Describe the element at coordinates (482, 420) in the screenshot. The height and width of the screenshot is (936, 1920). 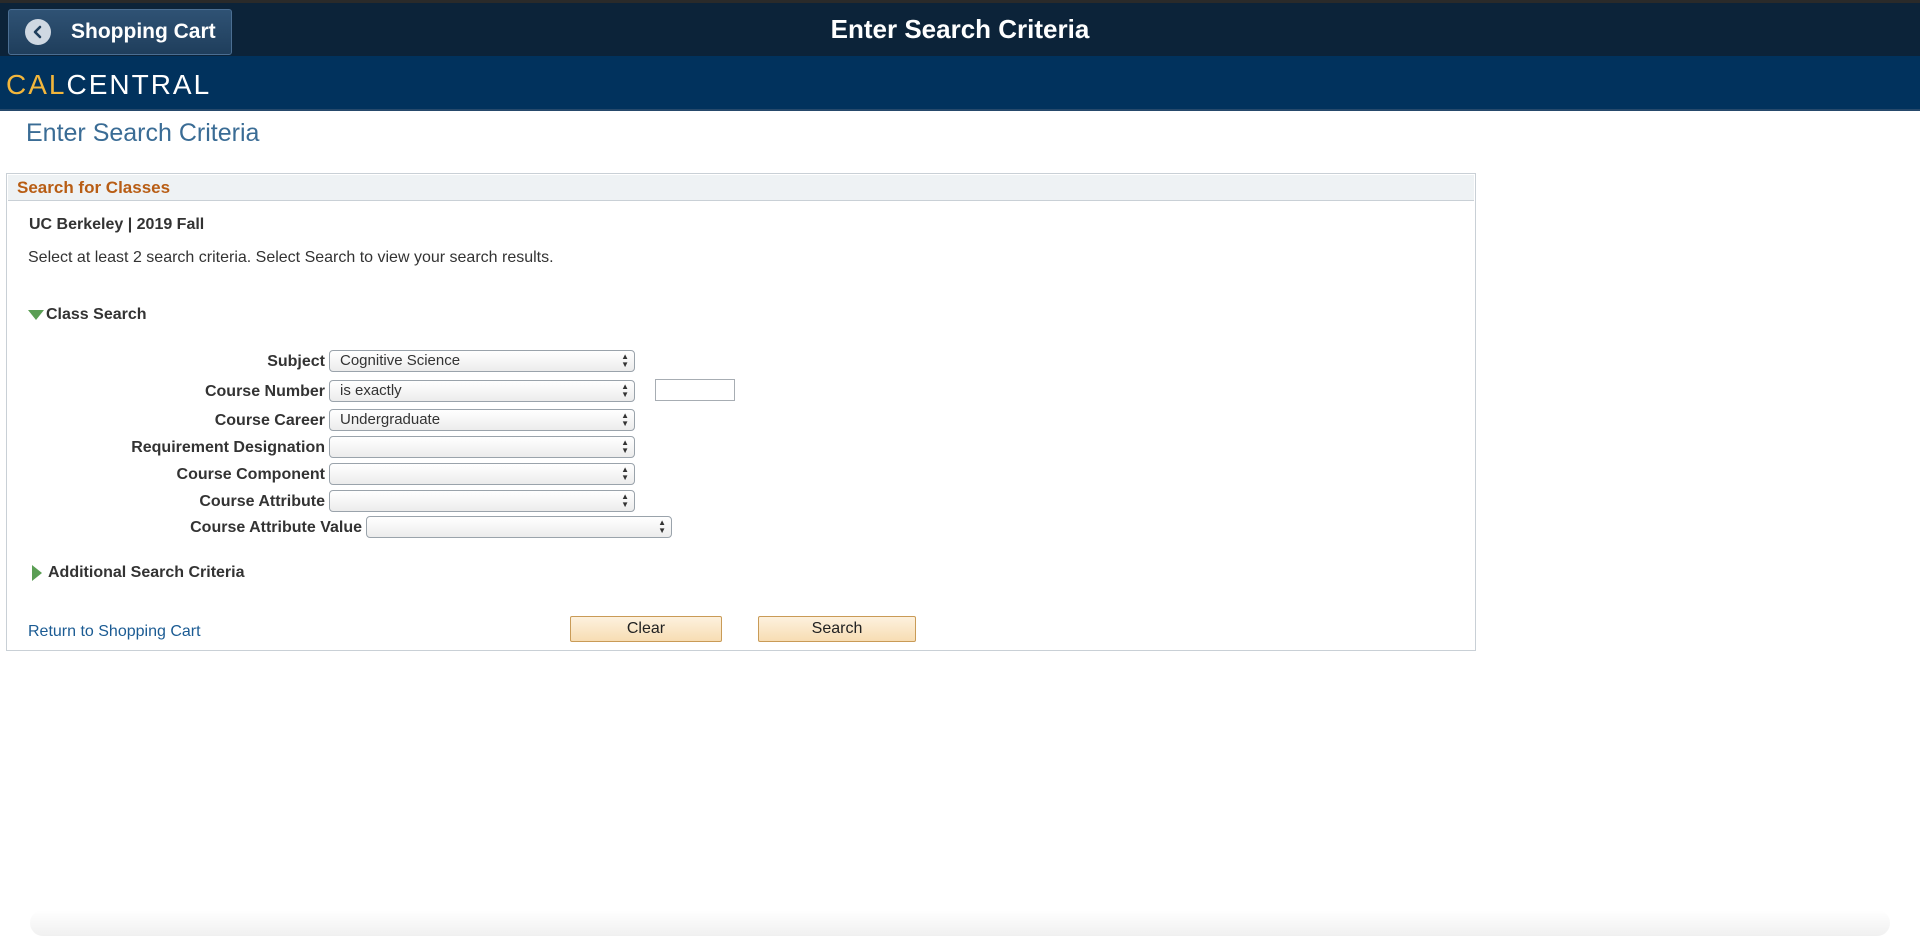
I see `course-career-select: Undergraduate ▲ ▼` at that location.